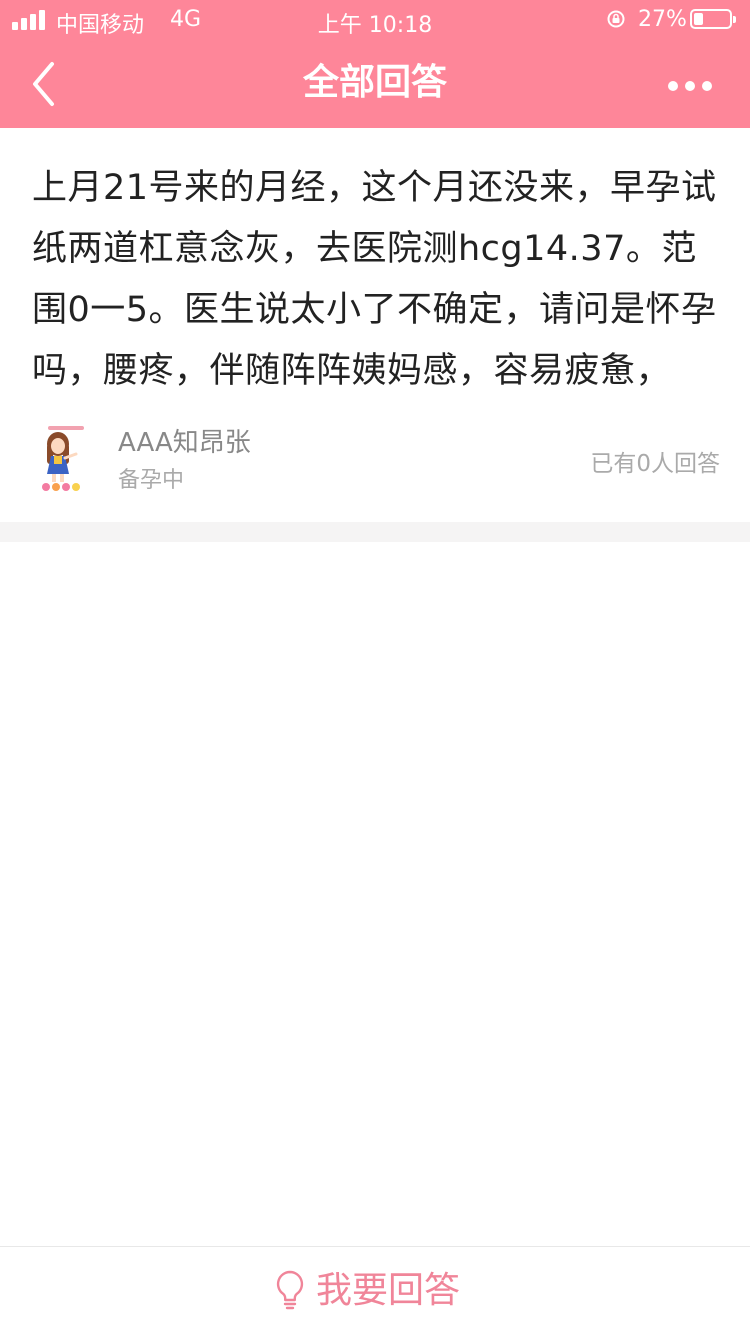  What do you see at coordinates (662, 19) in the screenshot?
I see `battery-percent: 27%` at bounding box center [662, 19].